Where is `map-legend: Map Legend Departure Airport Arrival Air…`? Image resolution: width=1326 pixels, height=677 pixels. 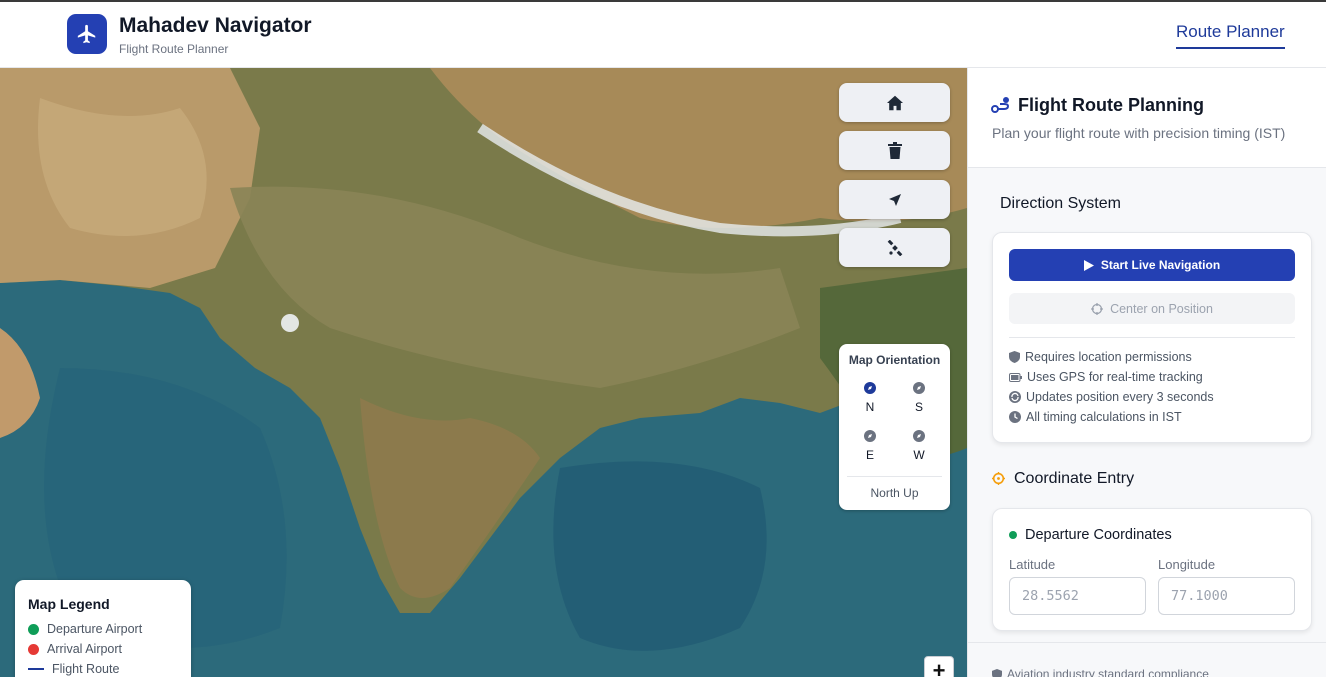 map-legend: Map Legend Departure Airport Arrival Air… is located at coordinates (103, 628).